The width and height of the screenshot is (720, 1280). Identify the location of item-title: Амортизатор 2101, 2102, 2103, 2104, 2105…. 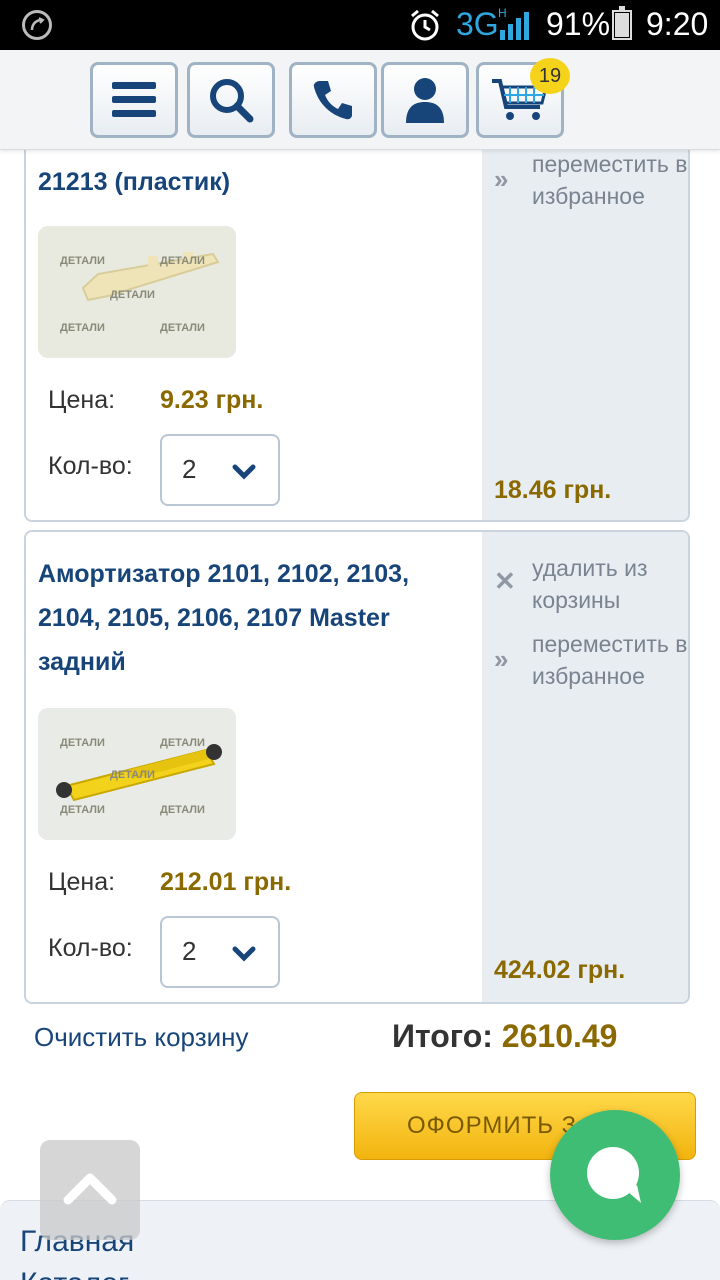
(258, 618).